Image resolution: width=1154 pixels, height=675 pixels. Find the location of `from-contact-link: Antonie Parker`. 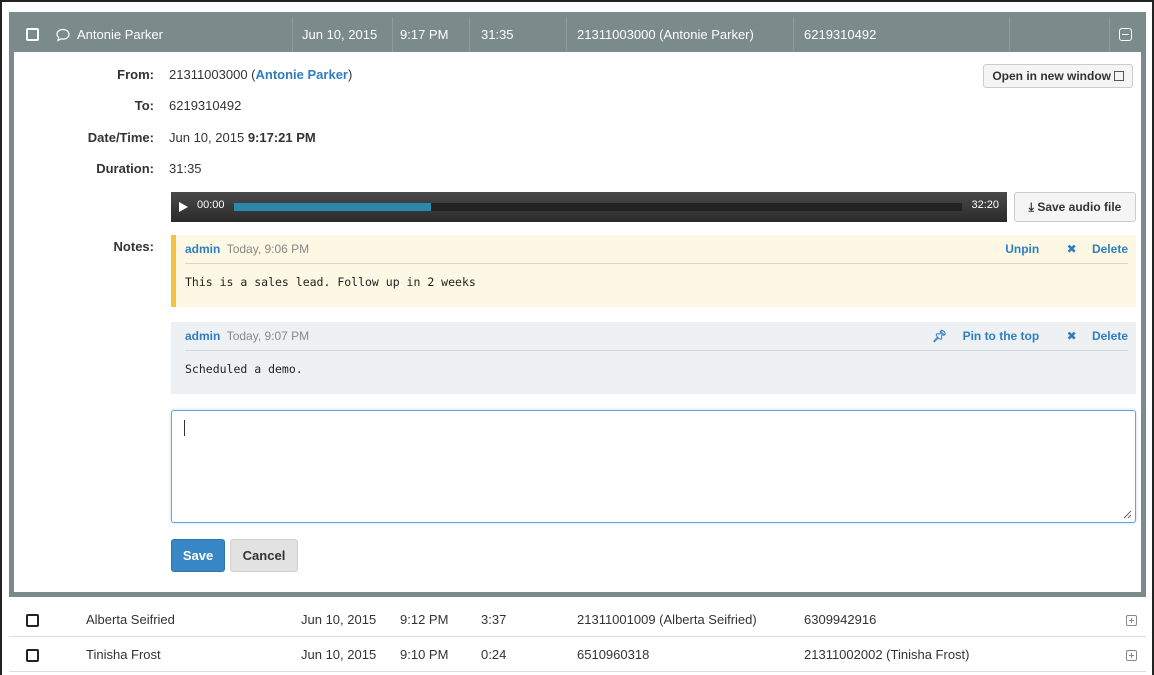

from-contact-link: Antonie Parker is located at coordinates (302, 74).